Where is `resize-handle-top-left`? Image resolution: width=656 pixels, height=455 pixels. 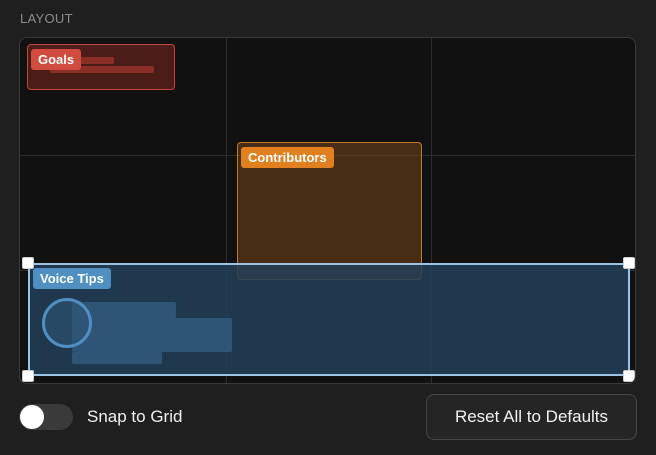
resize-handle-top-left is located at coordinates (28, 263).